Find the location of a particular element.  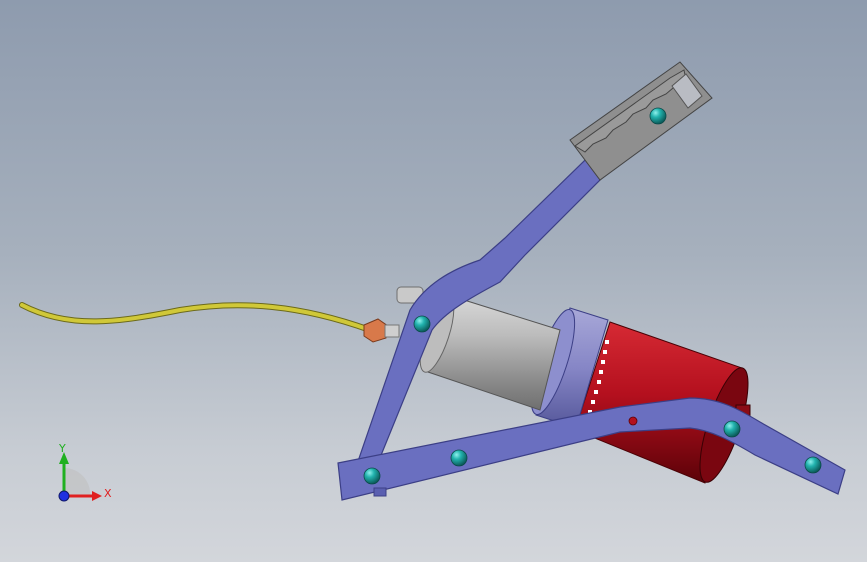

y-axis-label: Y is located at coordinates (62, 448).